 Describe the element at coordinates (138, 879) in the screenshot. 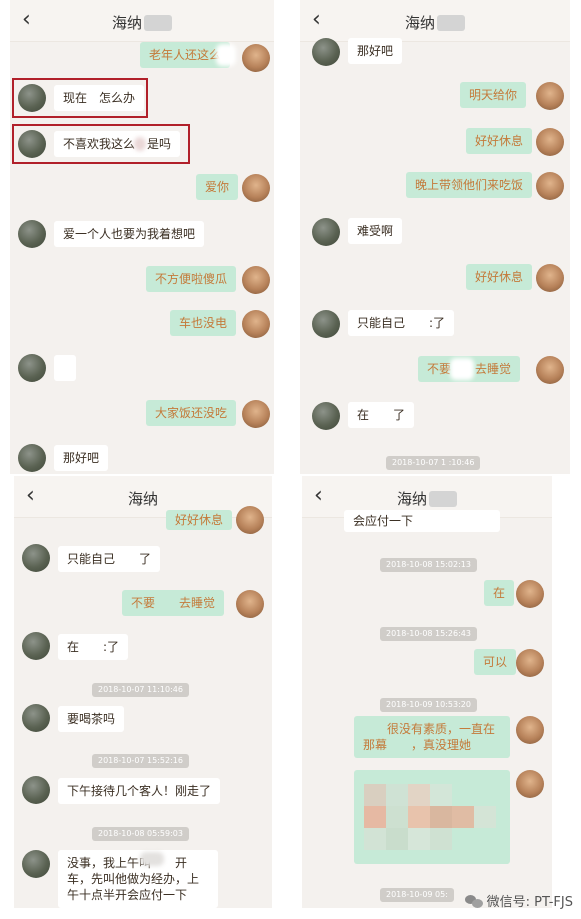

I see `message-bubble-in: 没事，我上午叫 开车，先叫他做为经办，上午十点半开会应付一下` at that location.